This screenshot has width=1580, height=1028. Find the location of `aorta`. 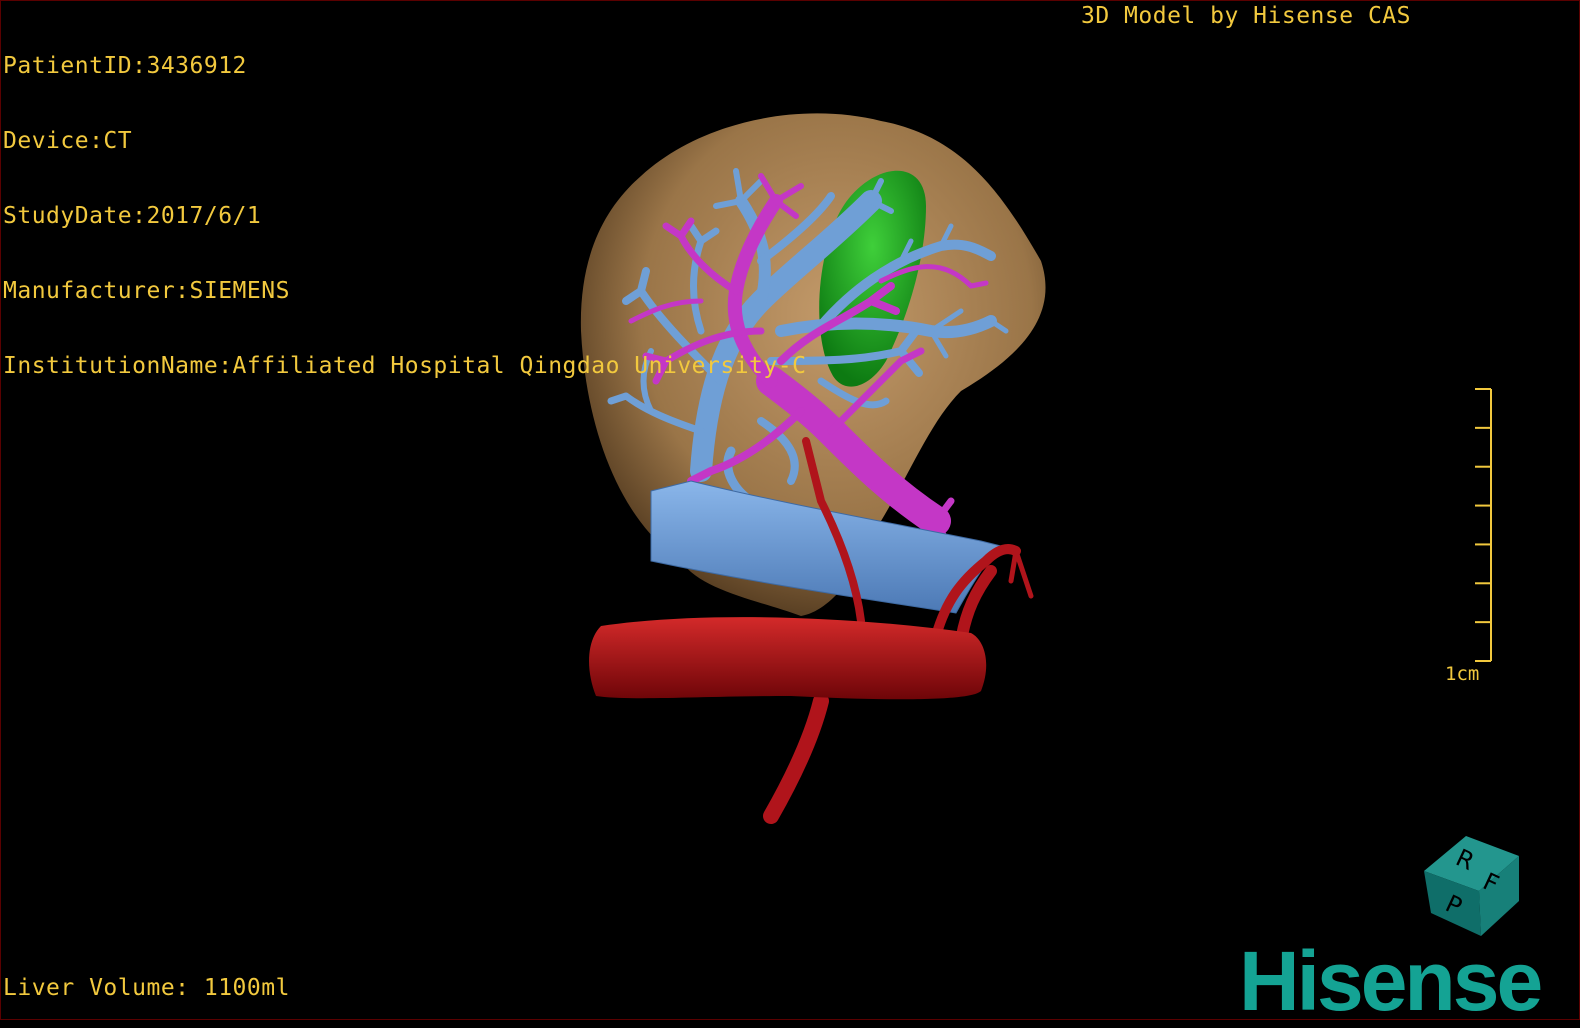

aorta is located at coordinates (788, 658).